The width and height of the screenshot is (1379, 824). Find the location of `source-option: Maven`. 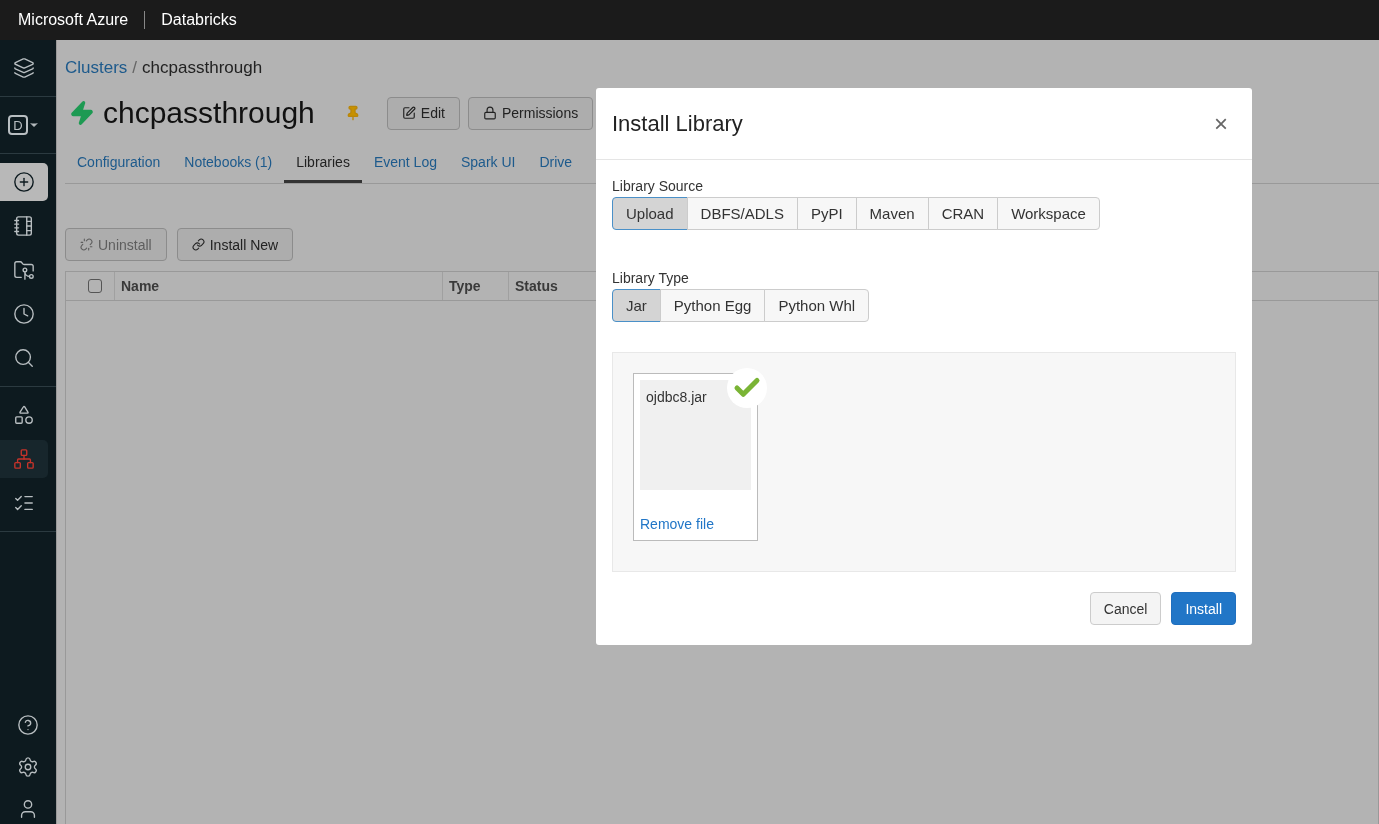

source-option: Maven is located at coordinates (892, 213).